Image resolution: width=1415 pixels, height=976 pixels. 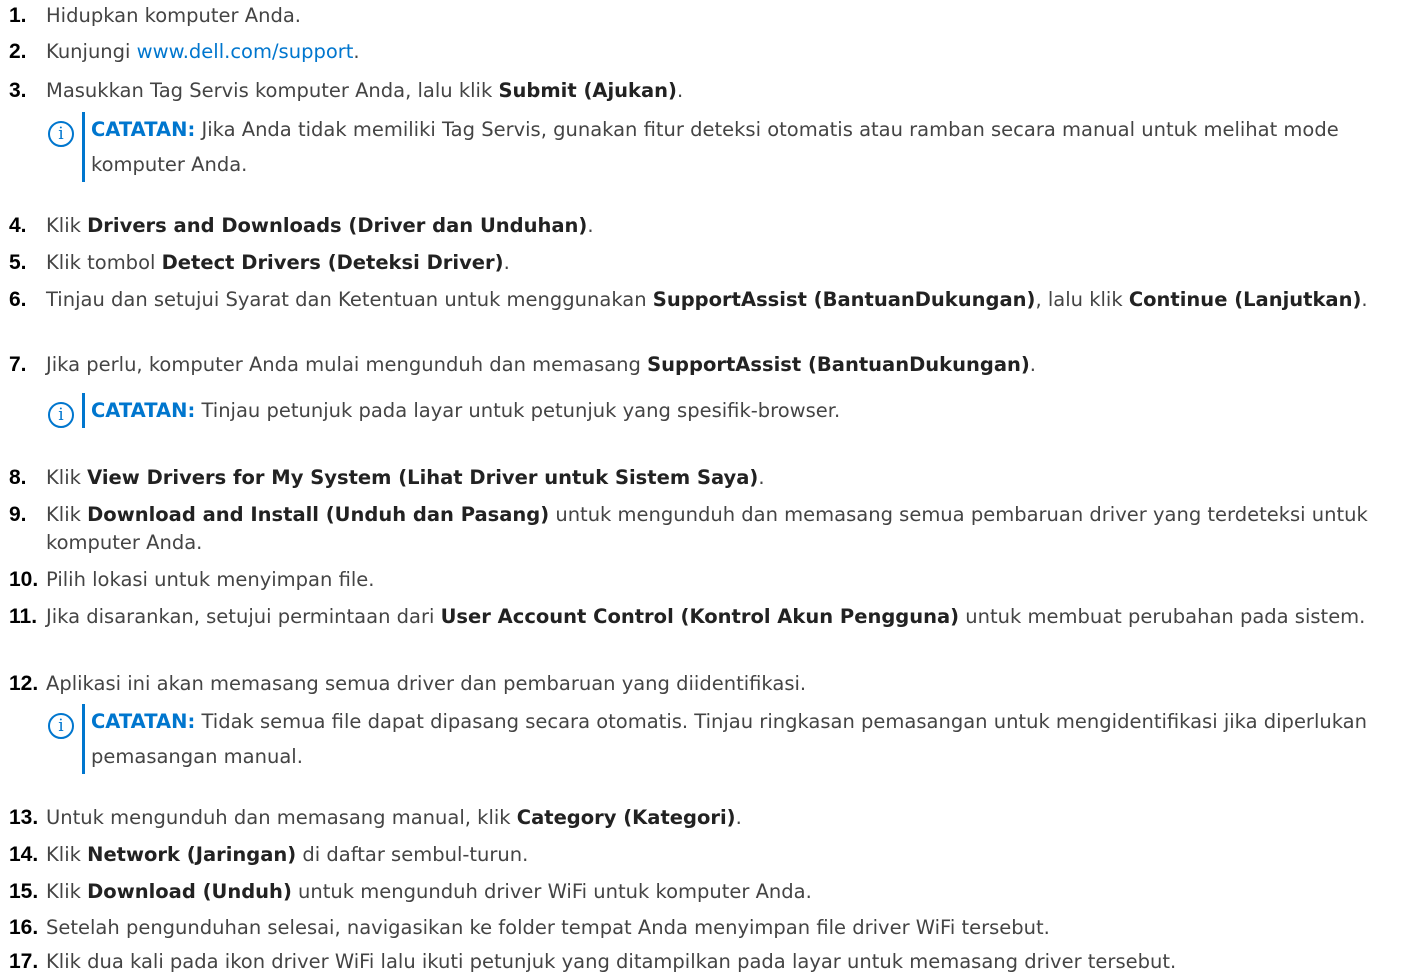 I want to click on step-ui-term: Network (Jaringan), so click(x=192, y=854).